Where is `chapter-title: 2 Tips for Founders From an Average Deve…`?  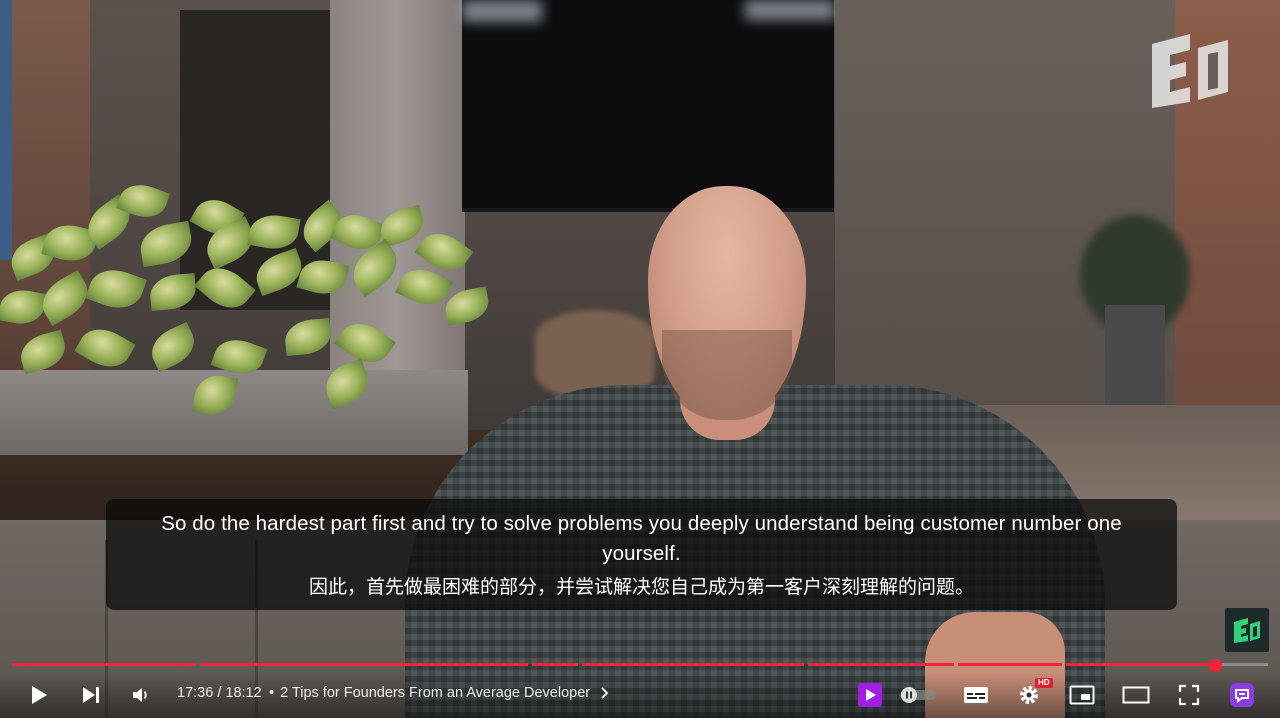 chapter-title: 2 Tips for Founders From an Average Deve… is located at coordinates (435, 693).